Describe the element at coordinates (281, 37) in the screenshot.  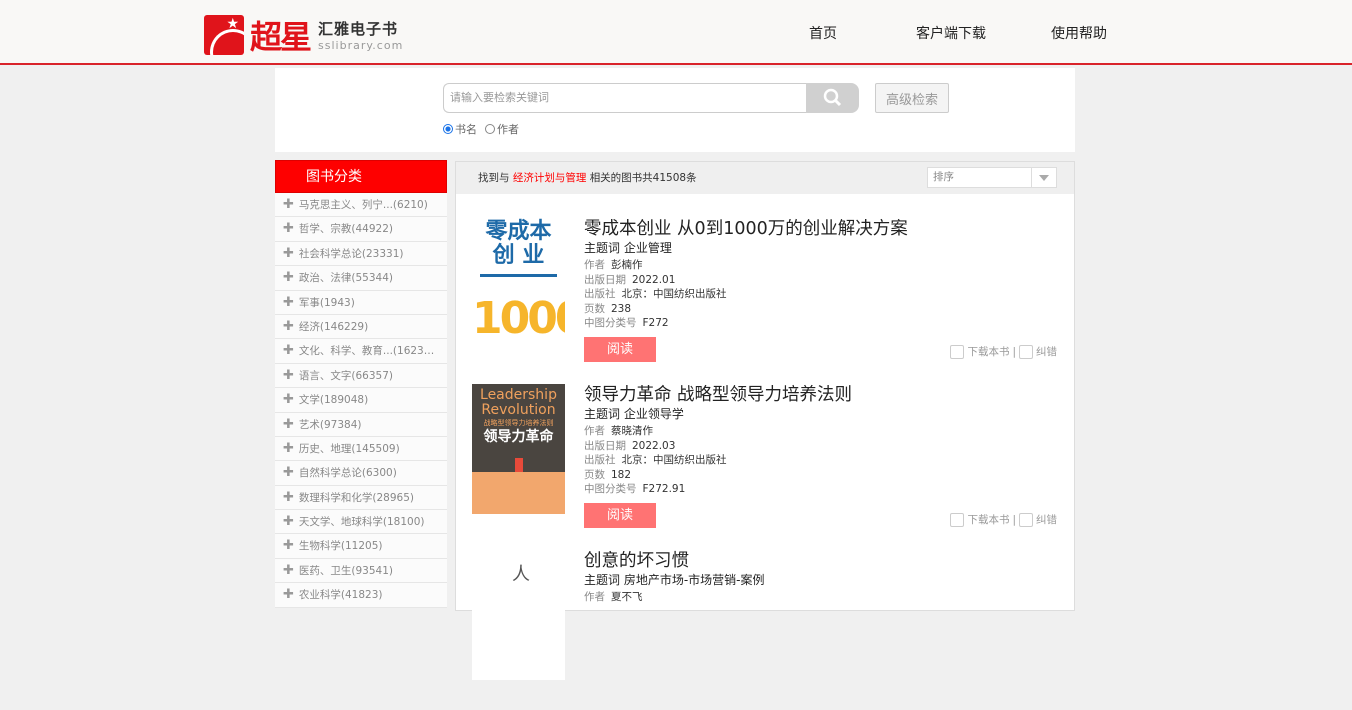
I see `logo-calligraphy: 超星` at that location.